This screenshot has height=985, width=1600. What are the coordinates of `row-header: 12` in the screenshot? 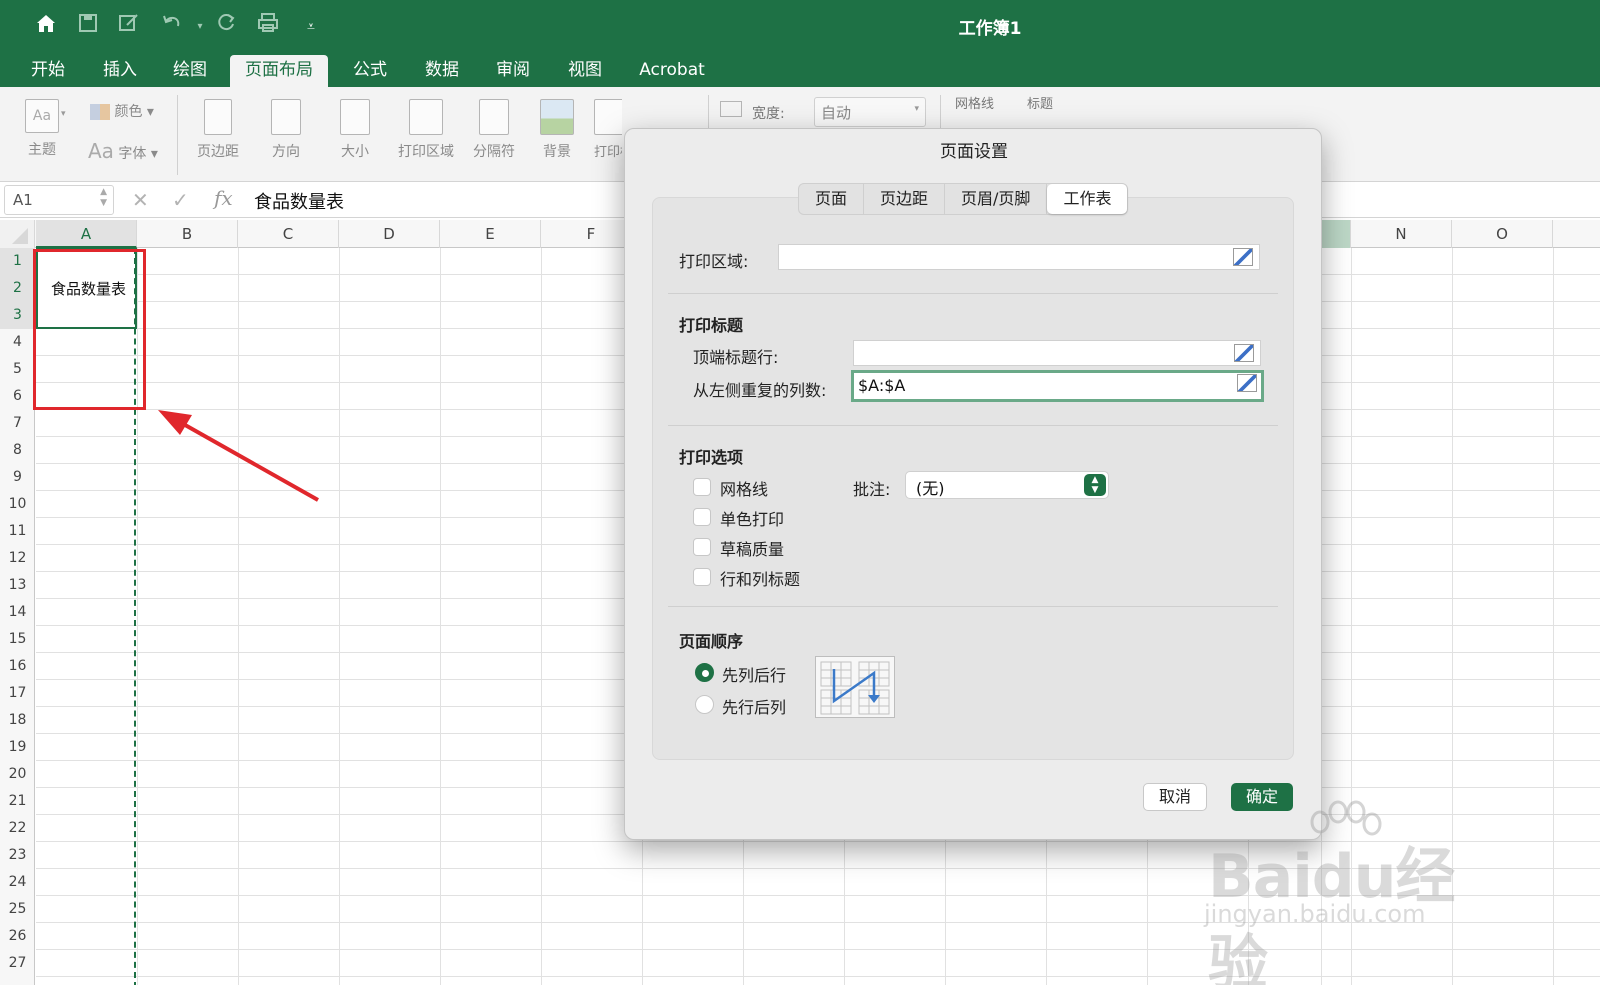 It's located at (17, 558).